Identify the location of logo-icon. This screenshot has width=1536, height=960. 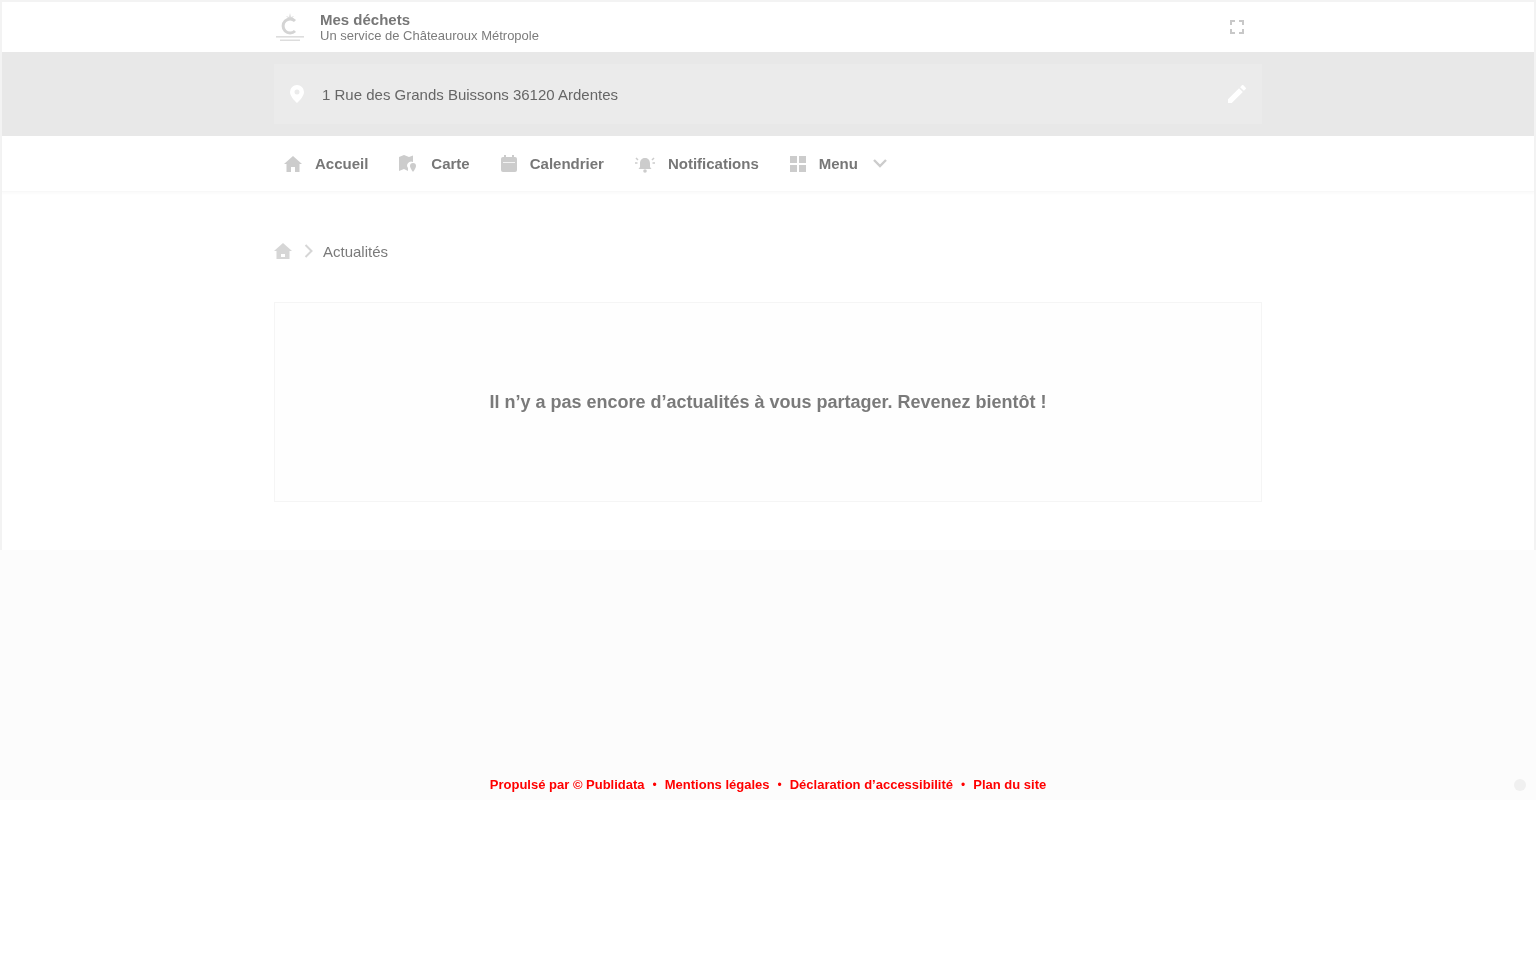
(290, 27).